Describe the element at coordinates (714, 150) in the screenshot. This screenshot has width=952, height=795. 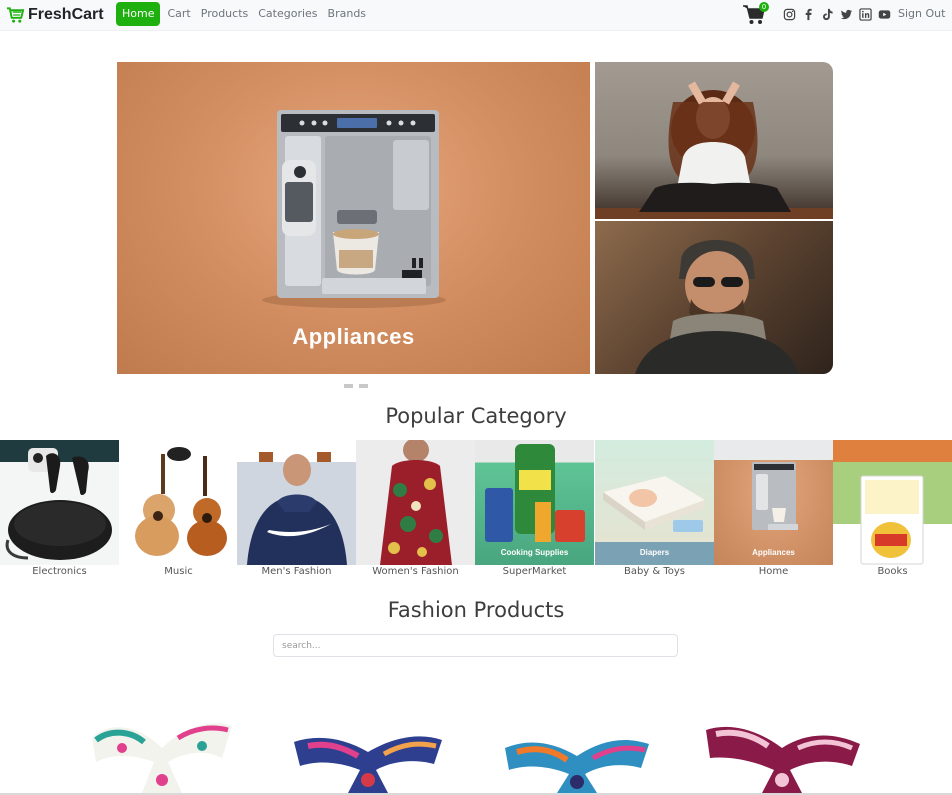
I see `woman-portrait-graphic` at that location.